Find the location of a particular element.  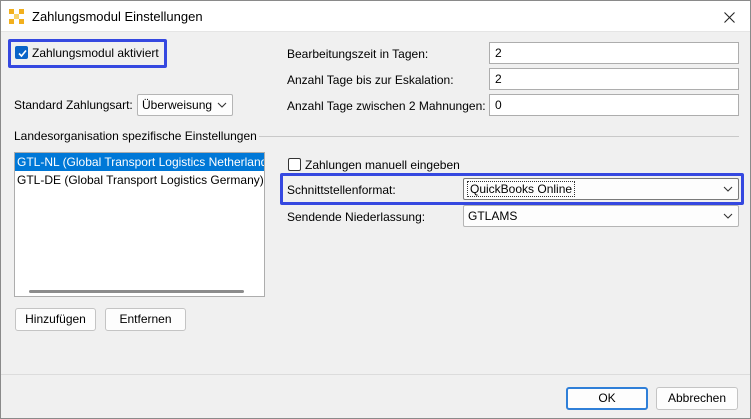

processing-days-input: 2 is located at coordinates (614, 53).